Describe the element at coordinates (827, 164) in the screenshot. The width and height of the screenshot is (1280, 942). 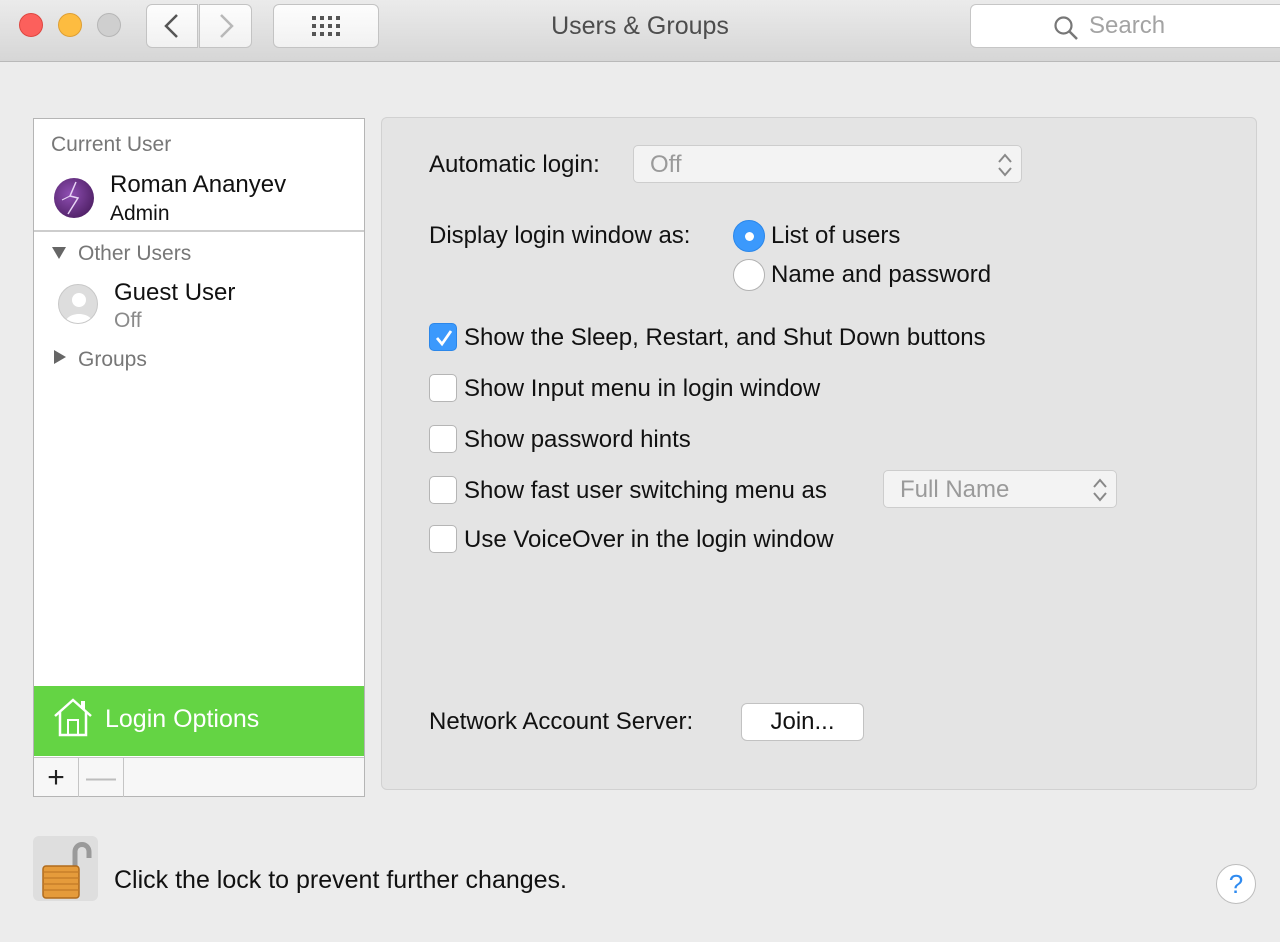
I see `automatic-login-select: Off` at that location.